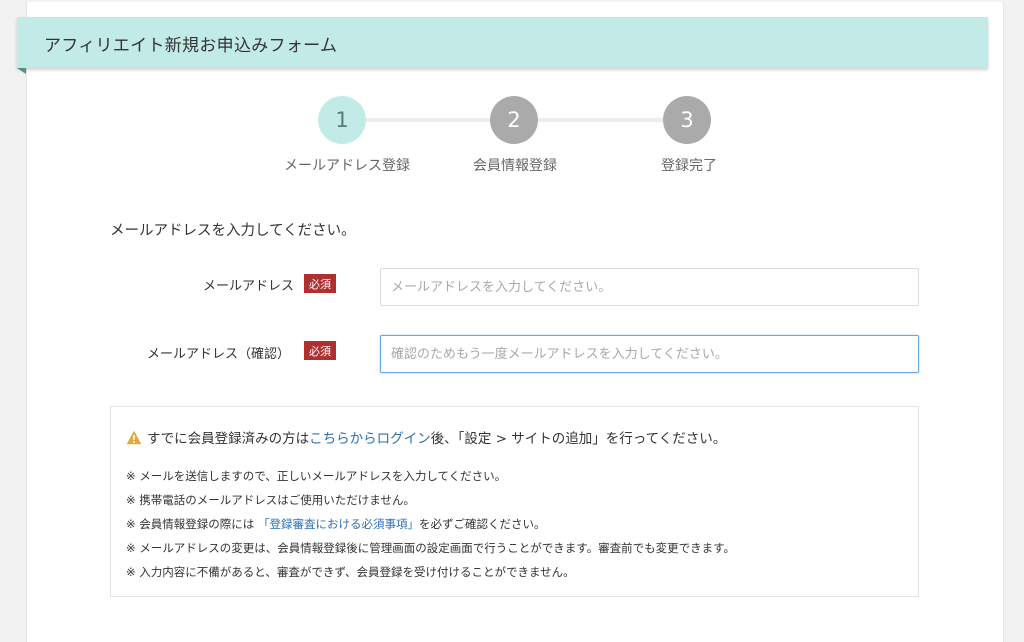  What do you see at coordinates (687, 120) in the screenshot?
I see `step-3-circle: 3` at bounding box center [687, 120].